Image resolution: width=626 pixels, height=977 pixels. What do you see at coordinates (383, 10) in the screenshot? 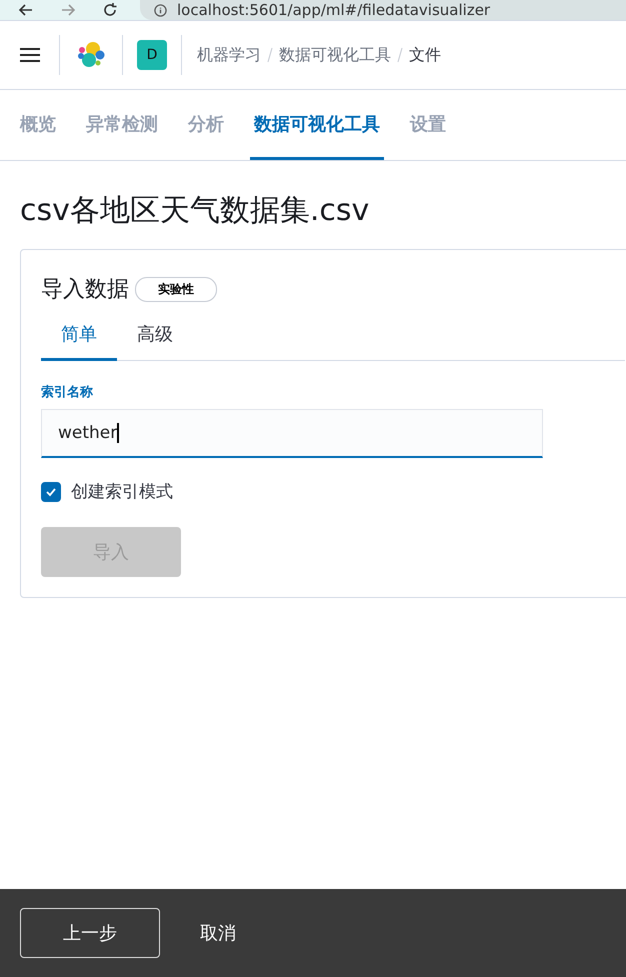
I see `address-bar: localhost:5601/app/ml#/filedatavisualizer` at bounding box center [383, 10].